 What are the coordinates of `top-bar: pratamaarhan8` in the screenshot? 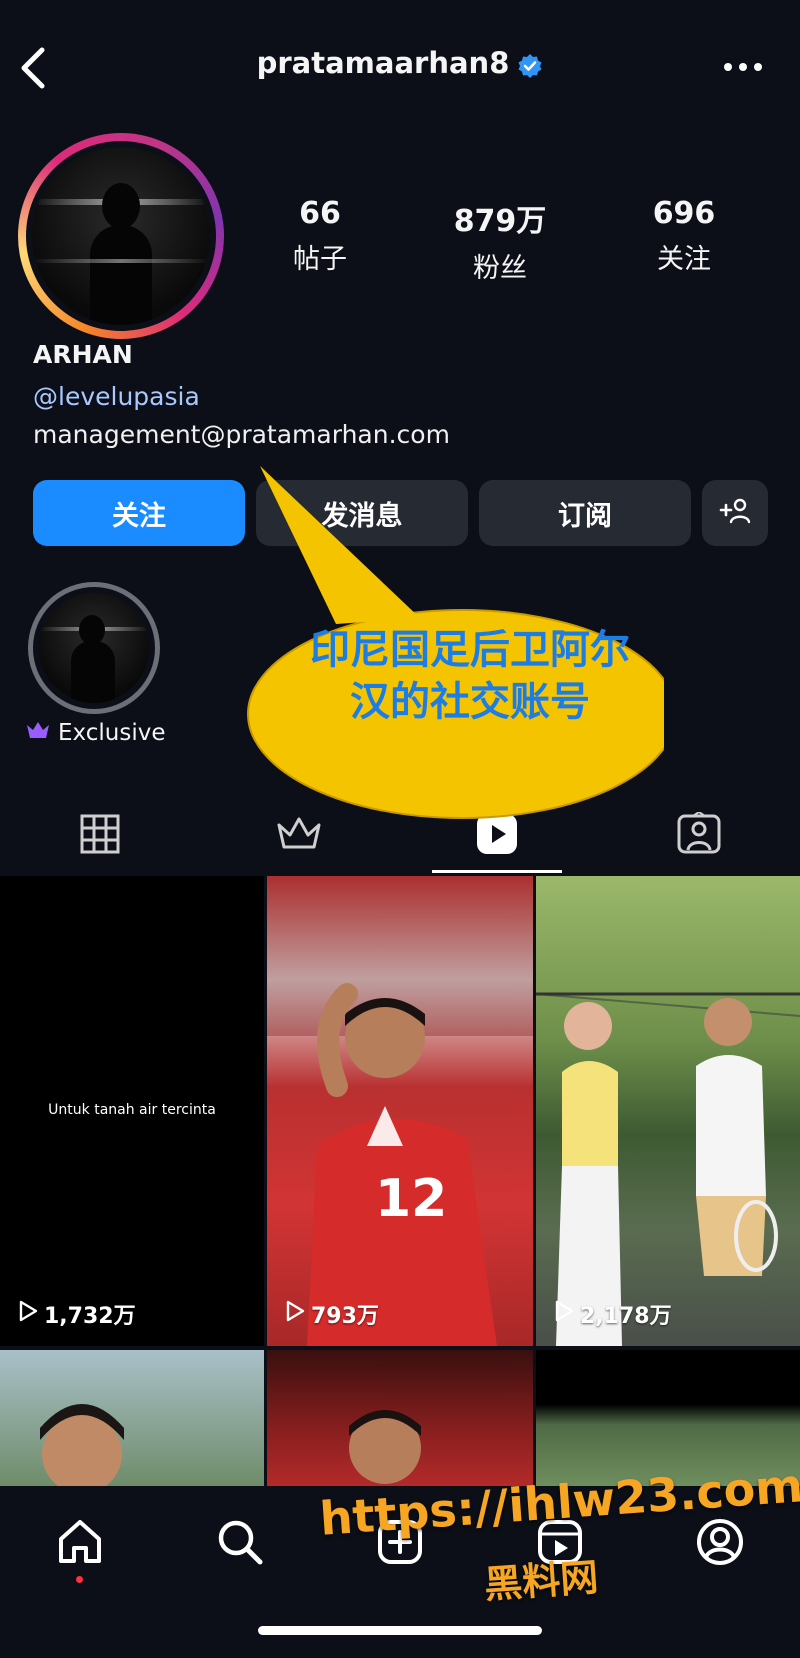 It's located at (400, 70).